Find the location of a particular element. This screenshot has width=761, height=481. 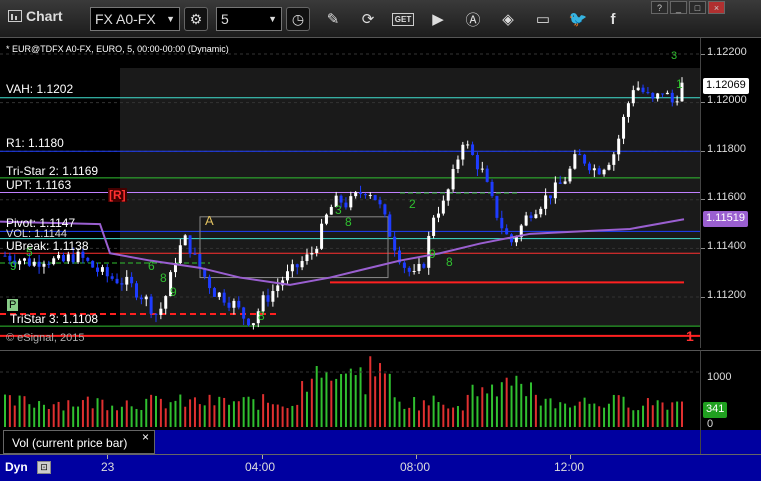

close-button: × is located at coordinates (716, 7).